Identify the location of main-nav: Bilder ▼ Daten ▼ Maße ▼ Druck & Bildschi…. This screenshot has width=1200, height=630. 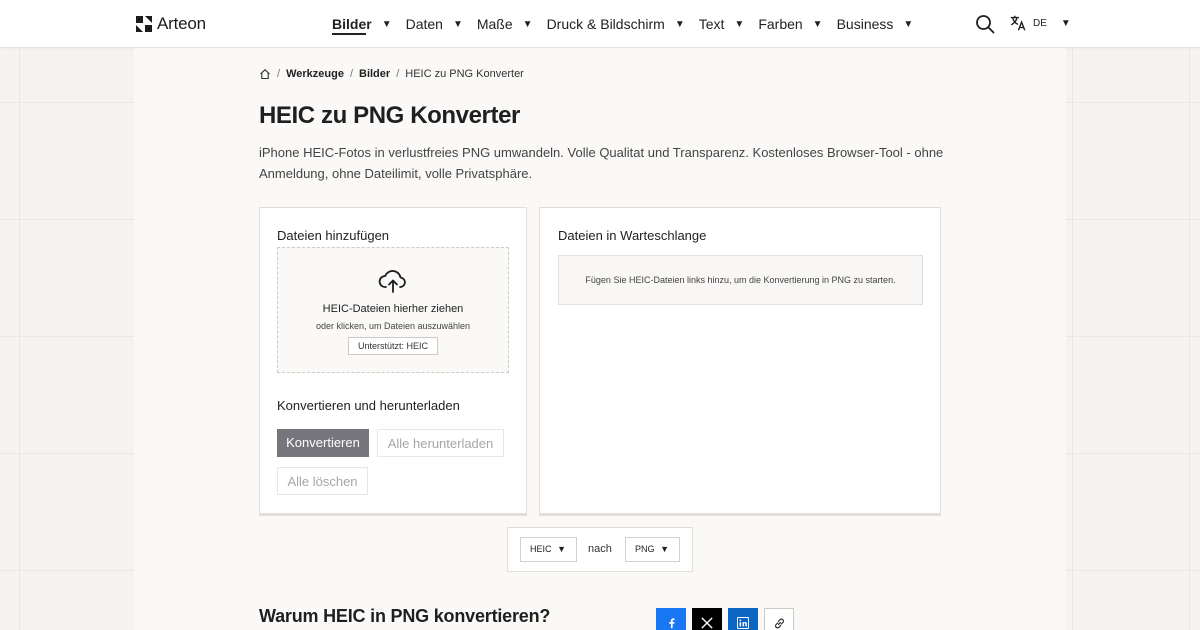
(629, 24).